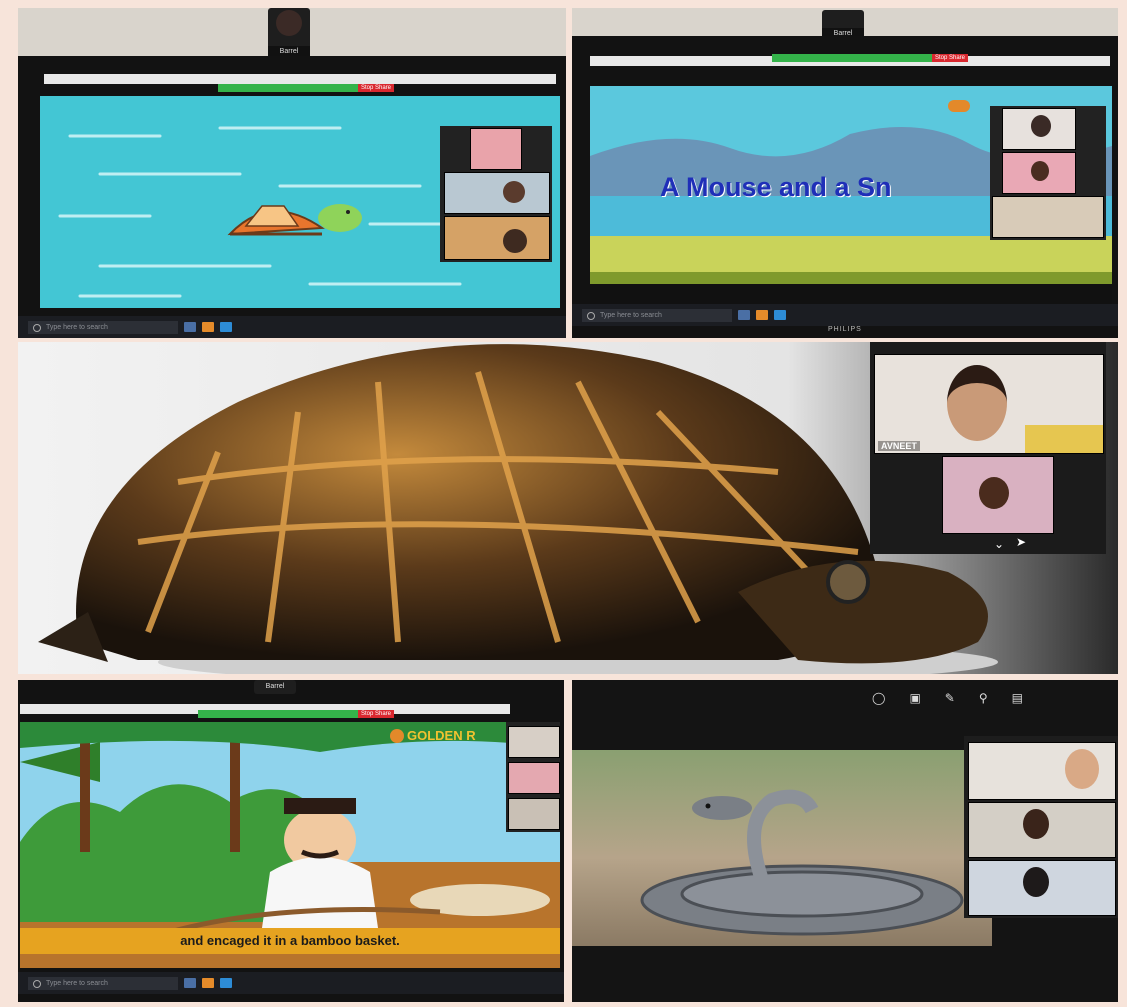  I want to click on channel-logo, so click(959, 106).